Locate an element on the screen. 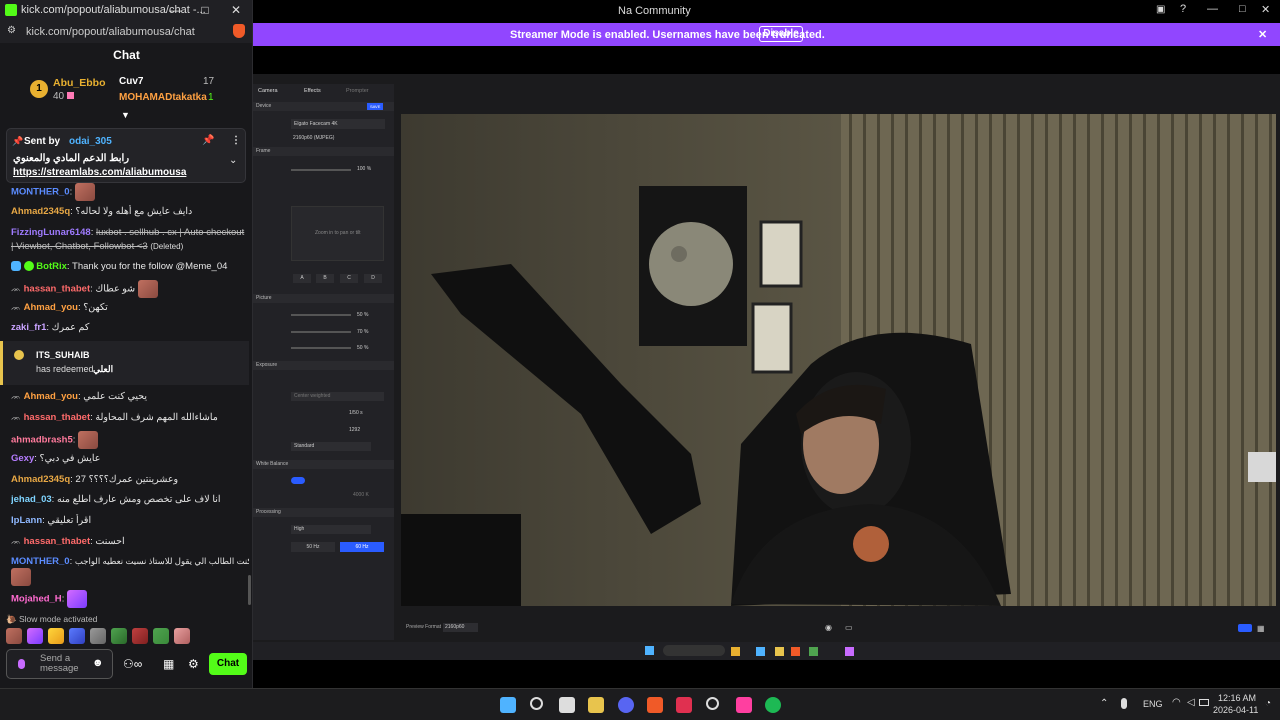  scrollbar is located at coordinates (249, 590).